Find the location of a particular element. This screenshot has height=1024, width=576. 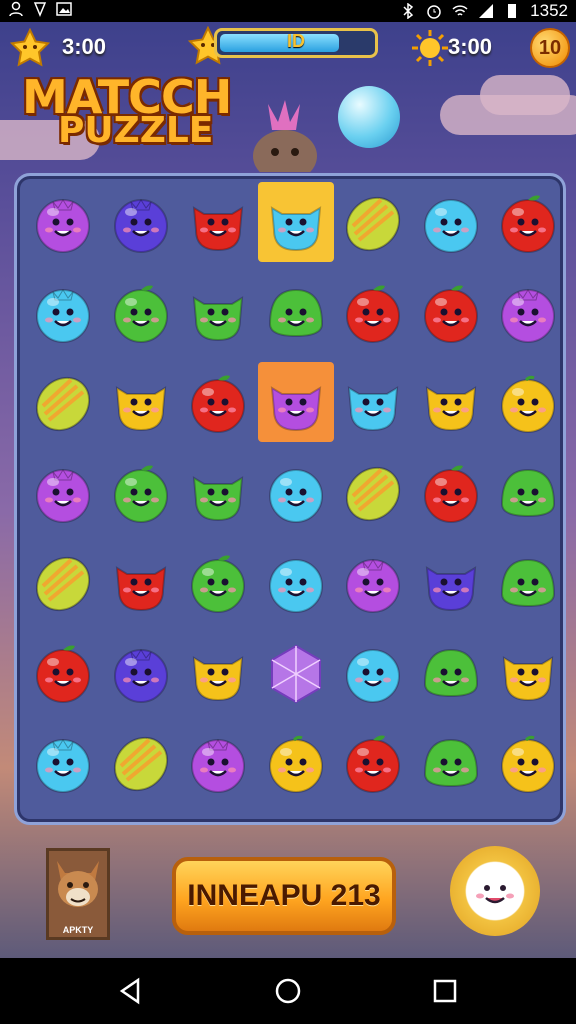

android-nav-bar is located at coordinates (288, 991).